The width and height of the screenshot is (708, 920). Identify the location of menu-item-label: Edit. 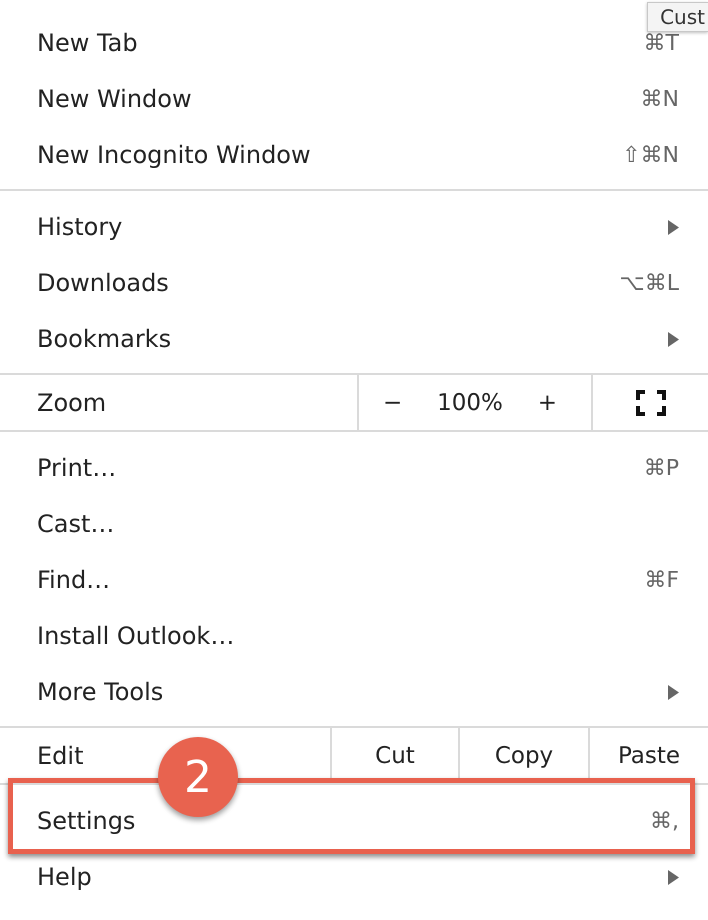
(60, 756).